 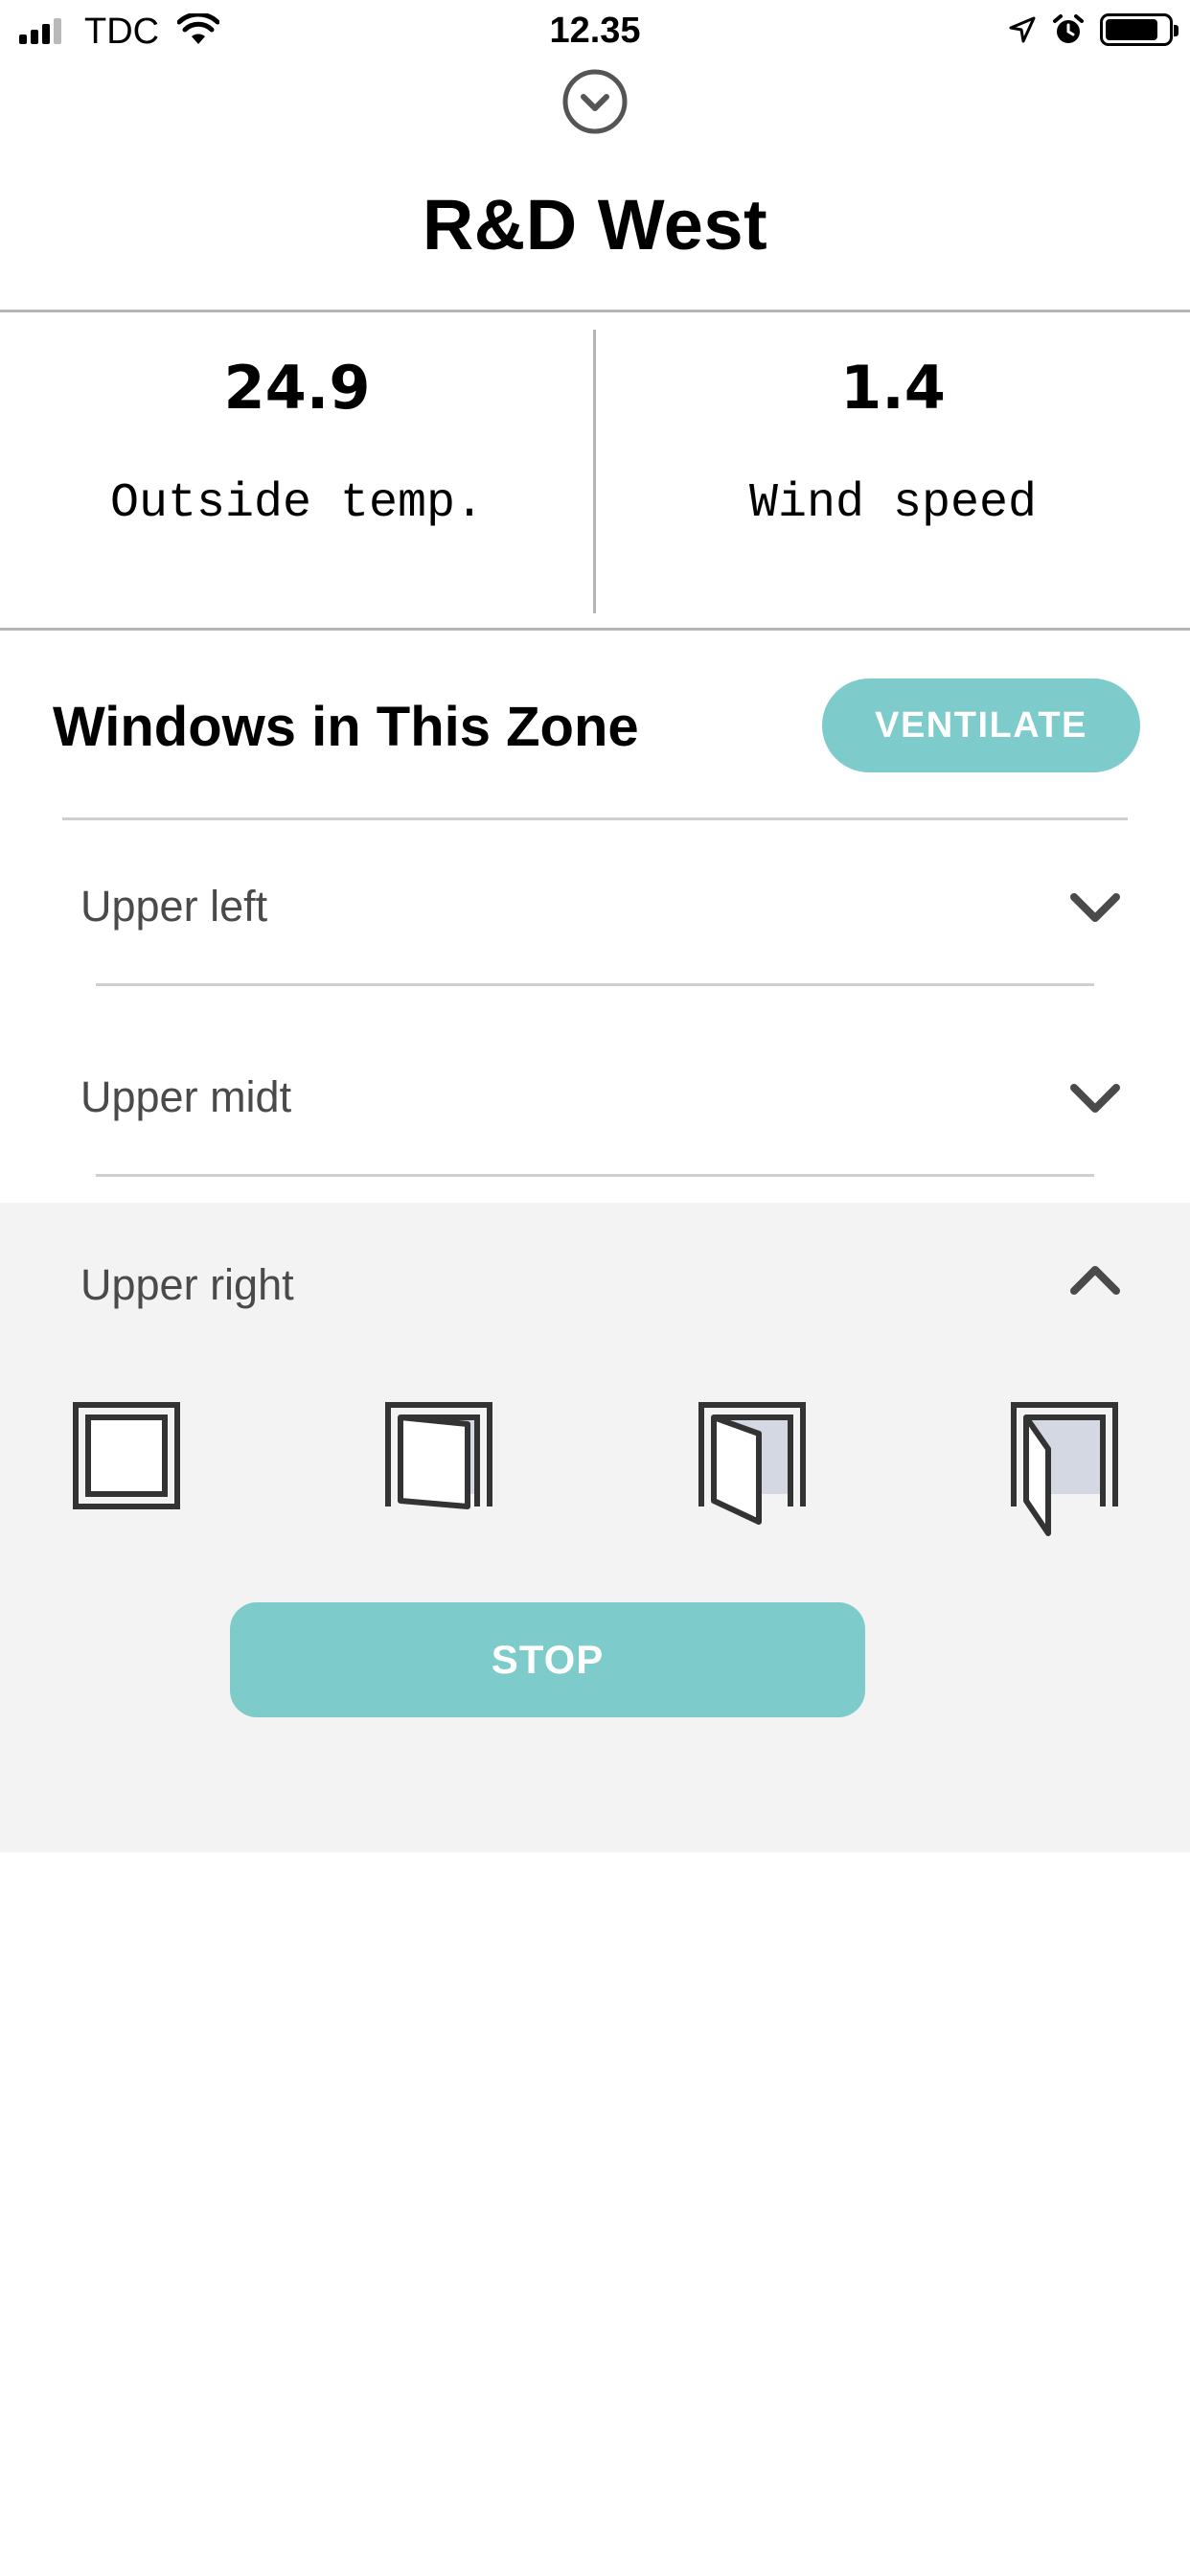 I want to click on battery-icon, so click(x=1139, y=29).